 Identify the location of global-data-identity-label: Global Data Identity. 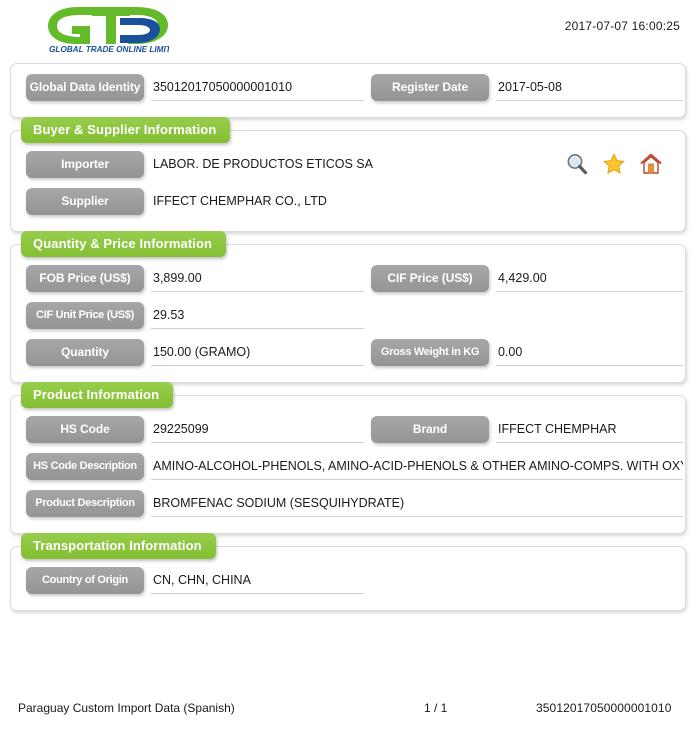
(85, 87).